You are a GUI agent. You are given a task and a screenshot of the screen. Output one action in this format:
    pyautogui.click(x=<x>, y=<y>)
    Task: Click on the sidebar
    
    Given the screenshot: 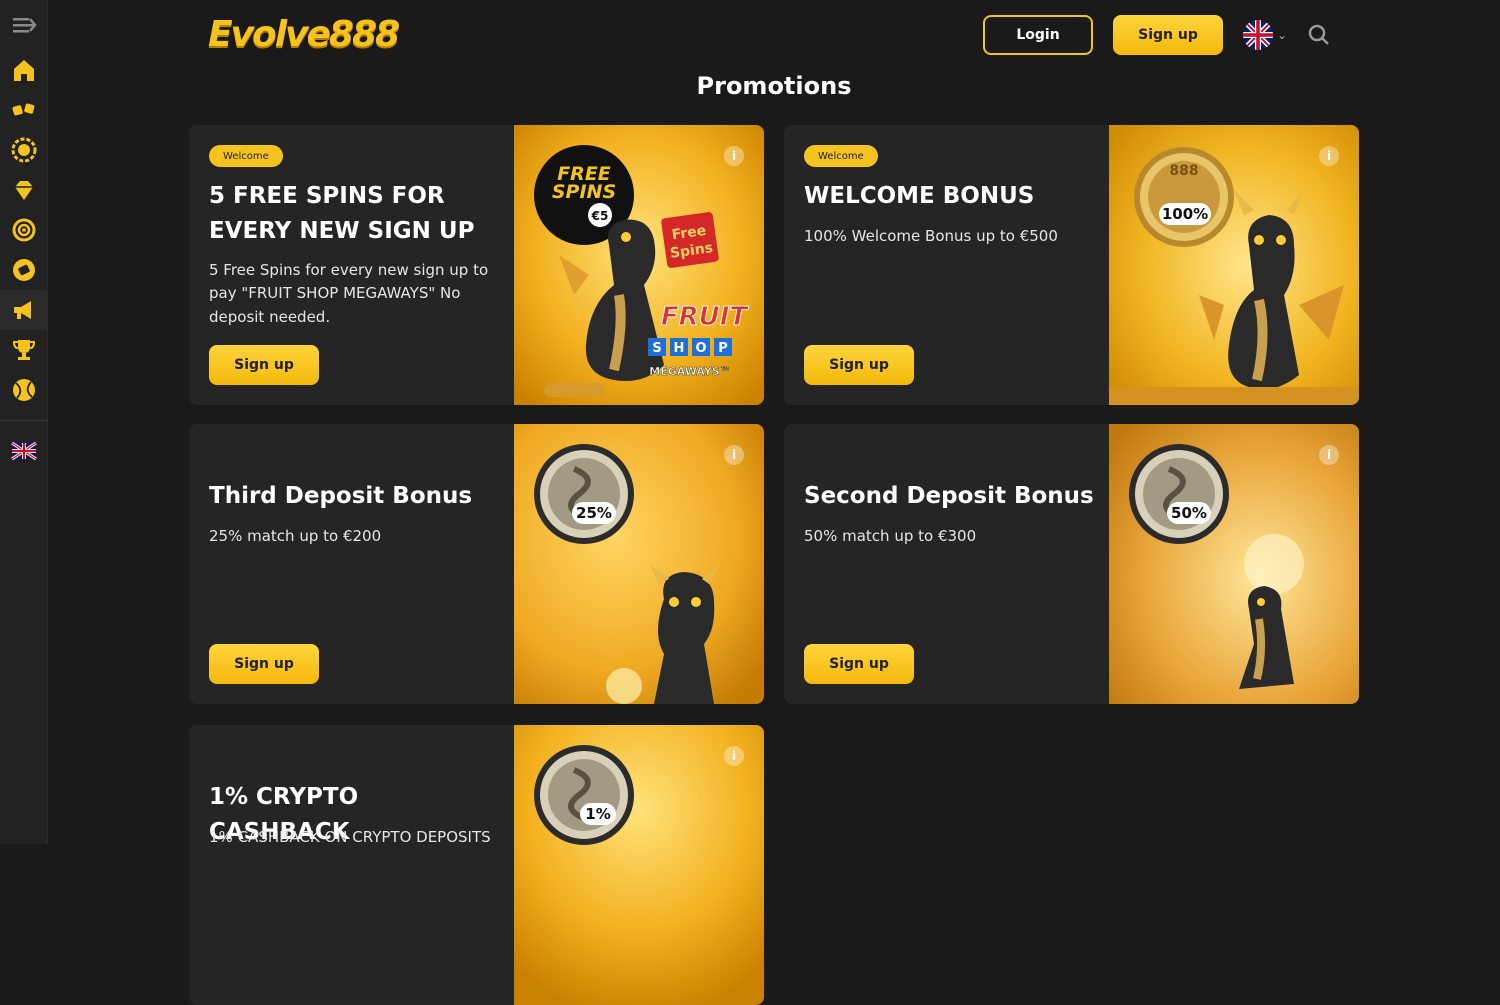 What is the action you would take?
    pyautogui.click(x=24, y=422)
    